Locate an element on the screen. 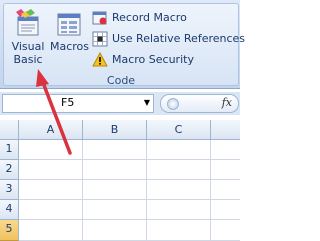 The height and width of the screenshot is (241, 320). name-box: F5 ▼ is located at coordinates (78, 103).